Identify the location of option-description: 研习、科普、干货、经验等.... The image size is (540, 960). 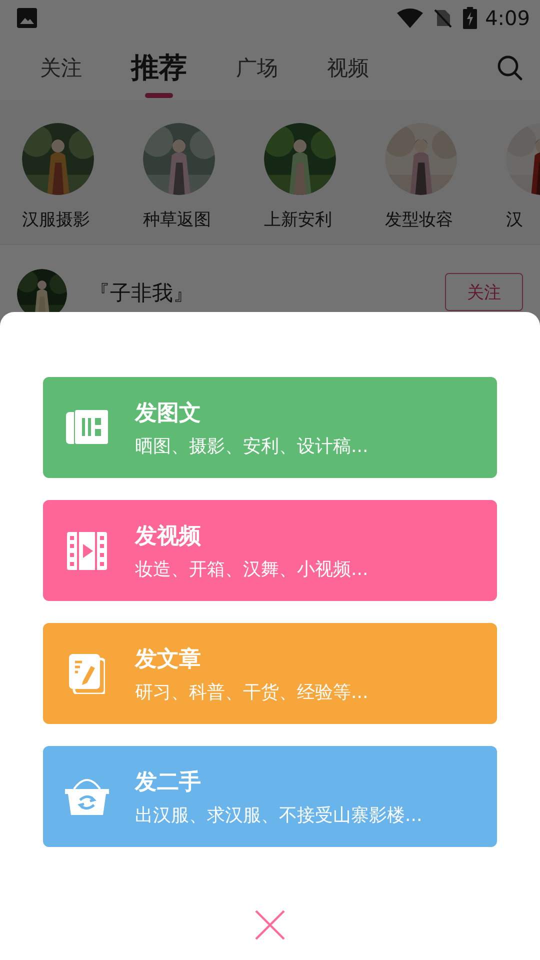
(251, 692).